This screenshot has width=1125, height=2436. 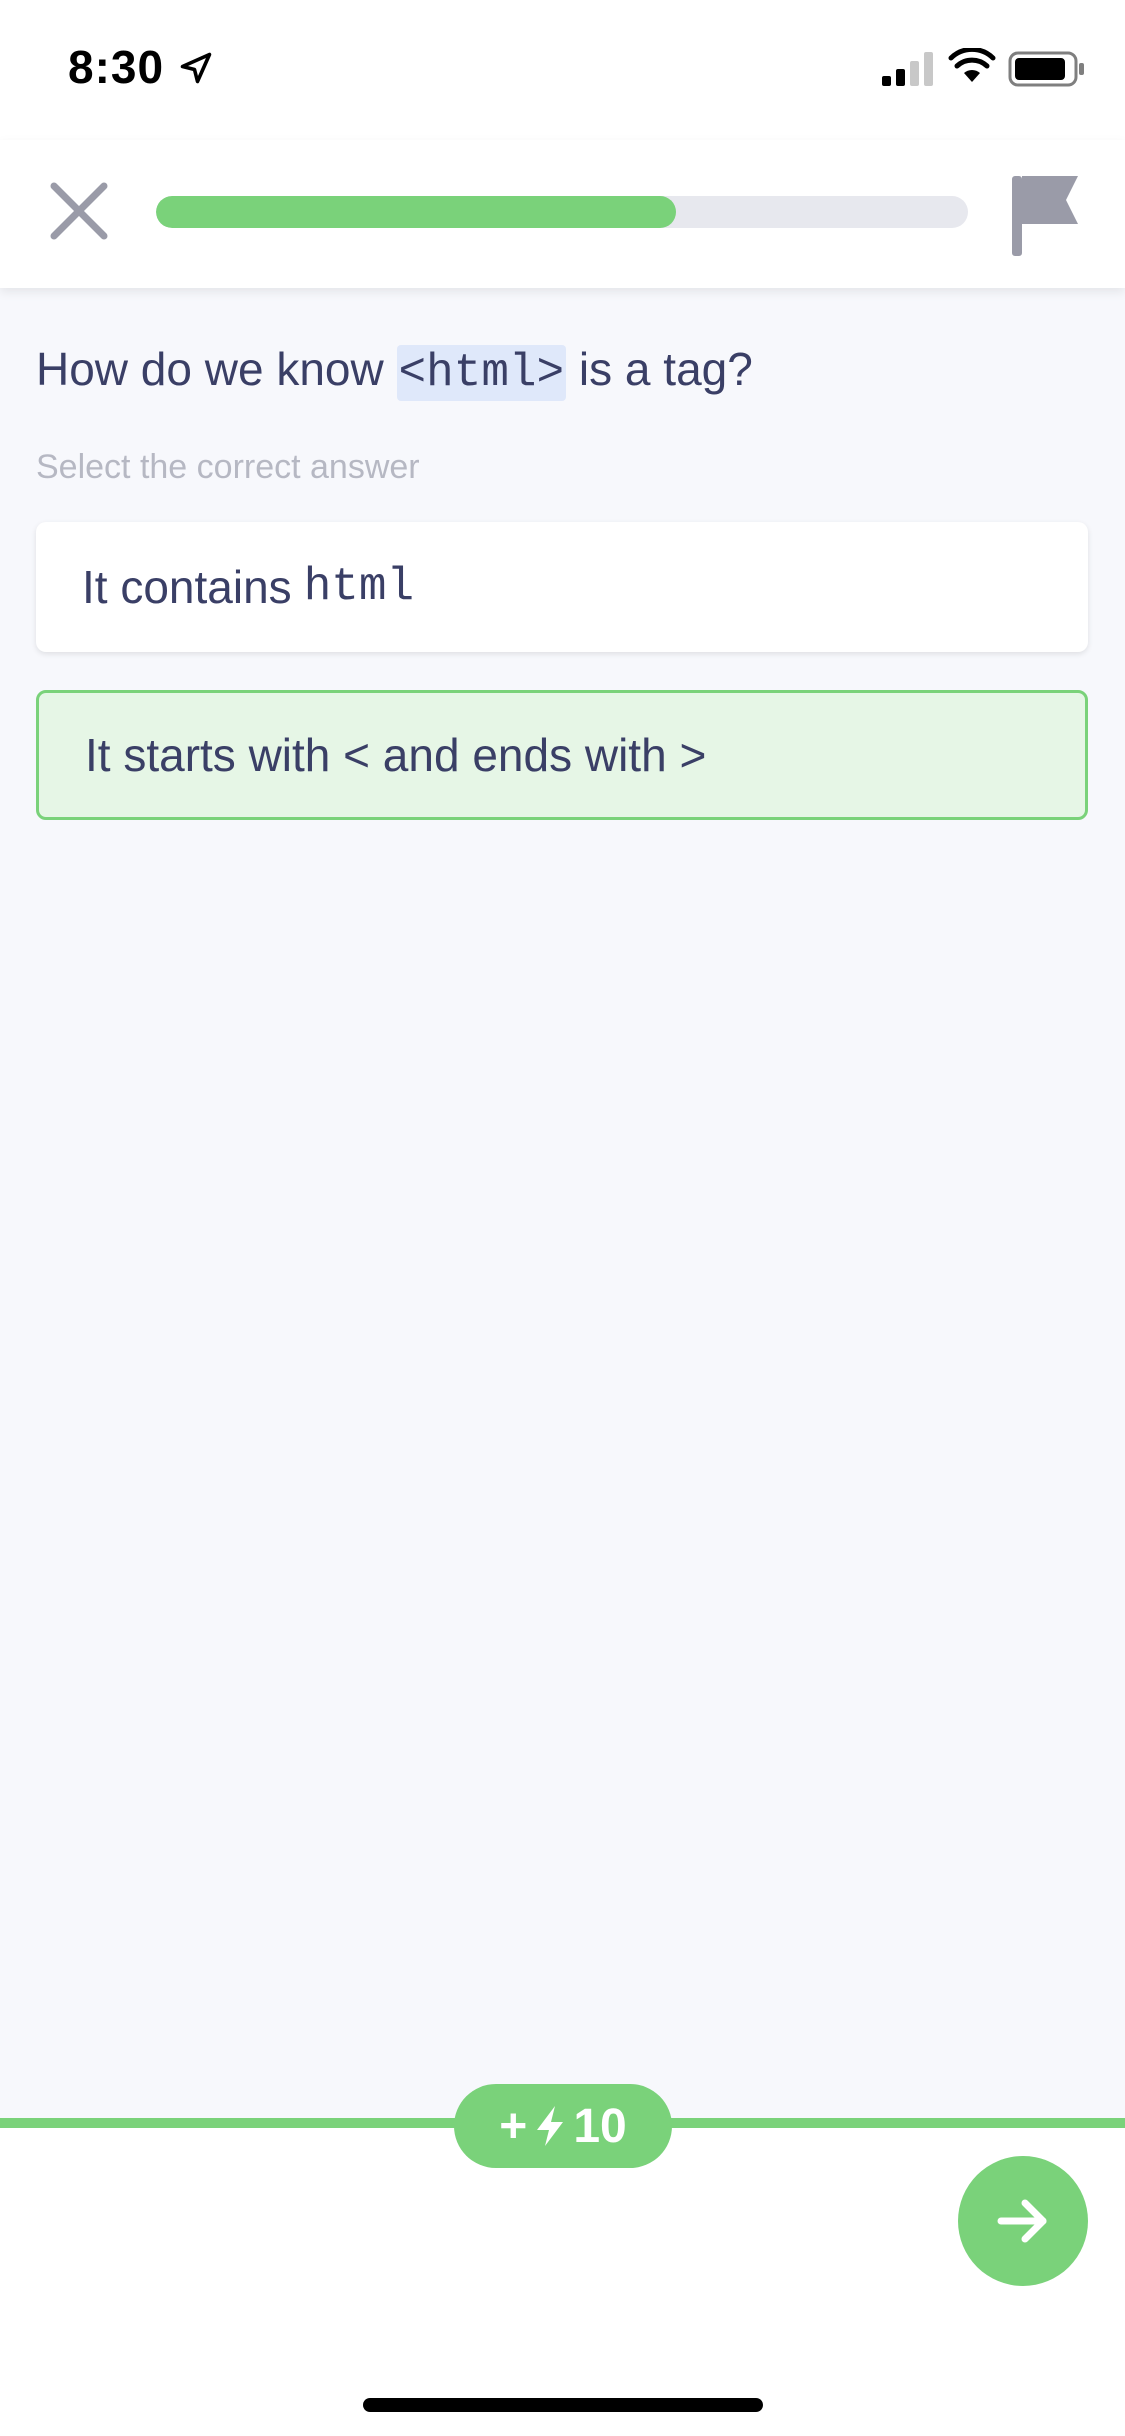 I want to click on wifi-icon, so click(x=972, y=65).